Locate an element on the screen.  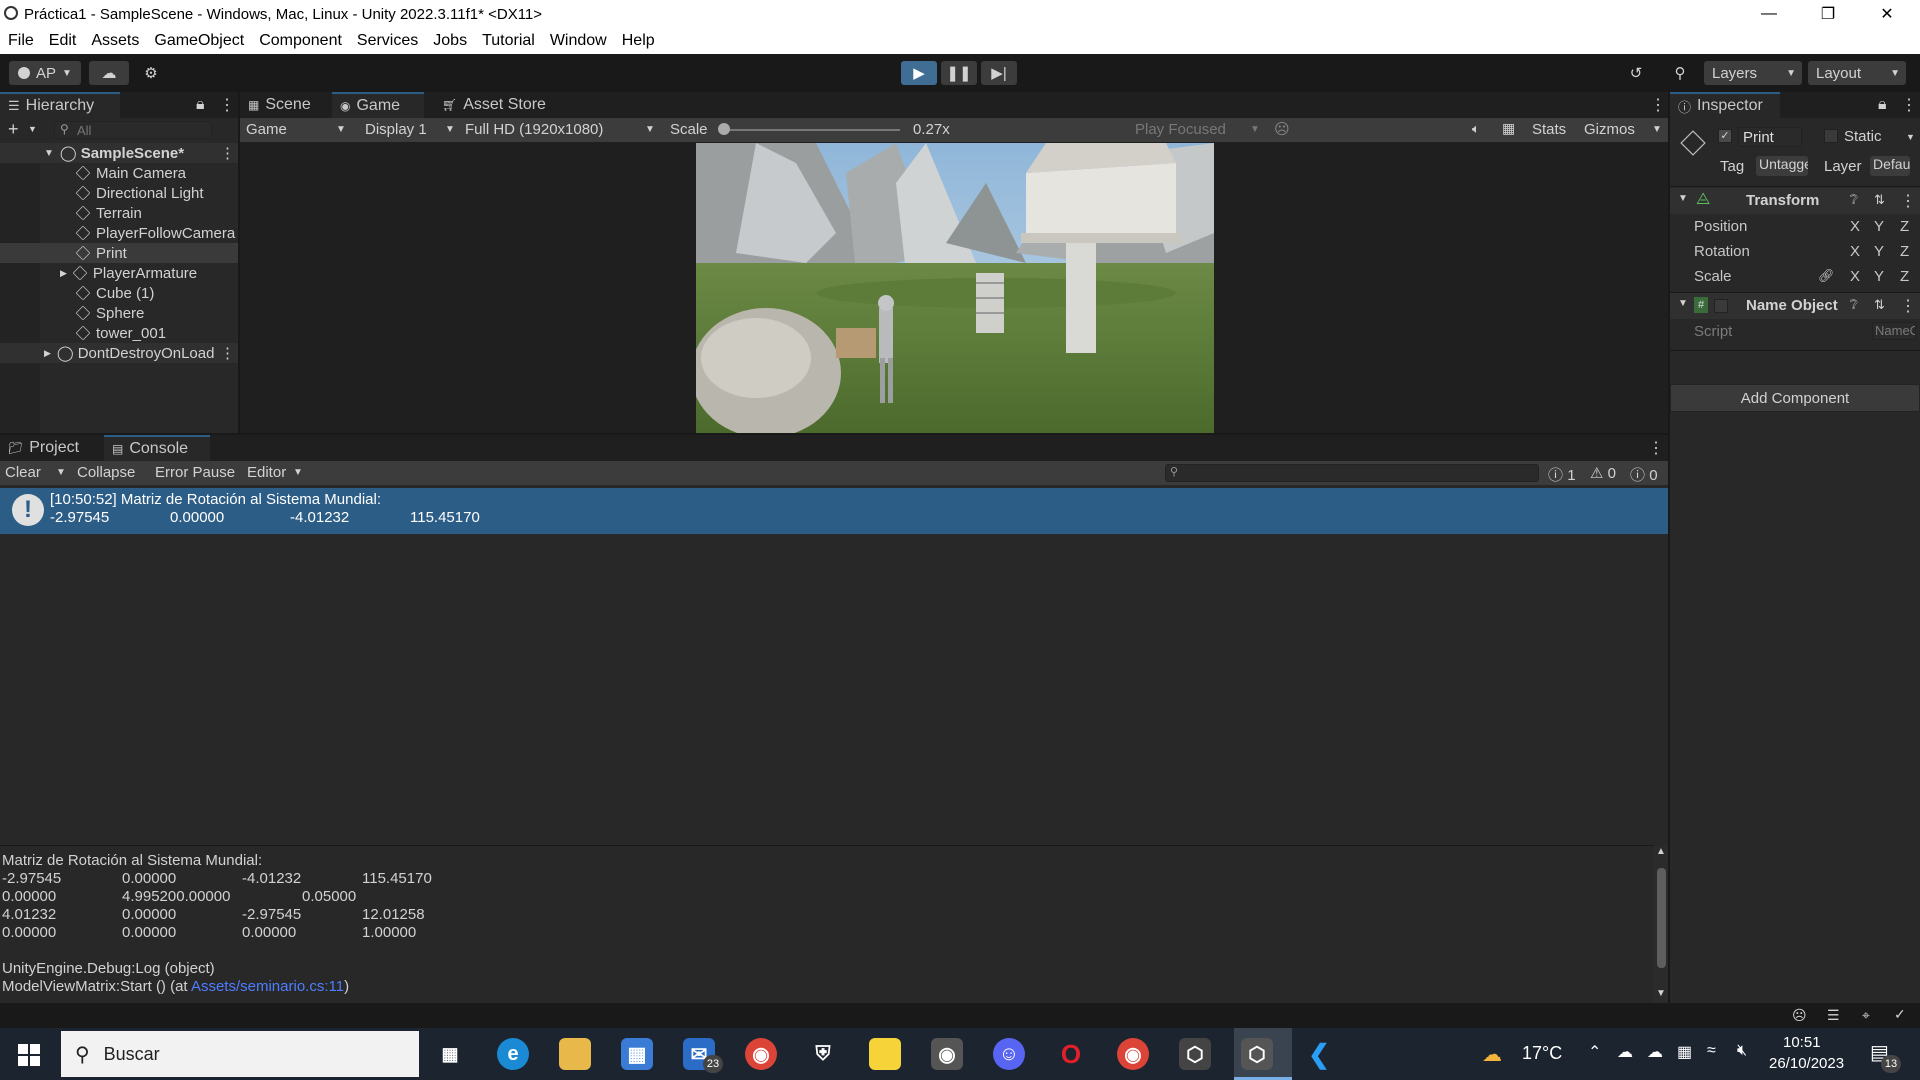
hierarchy-item: Sphere is located at coordinates (119, 313).